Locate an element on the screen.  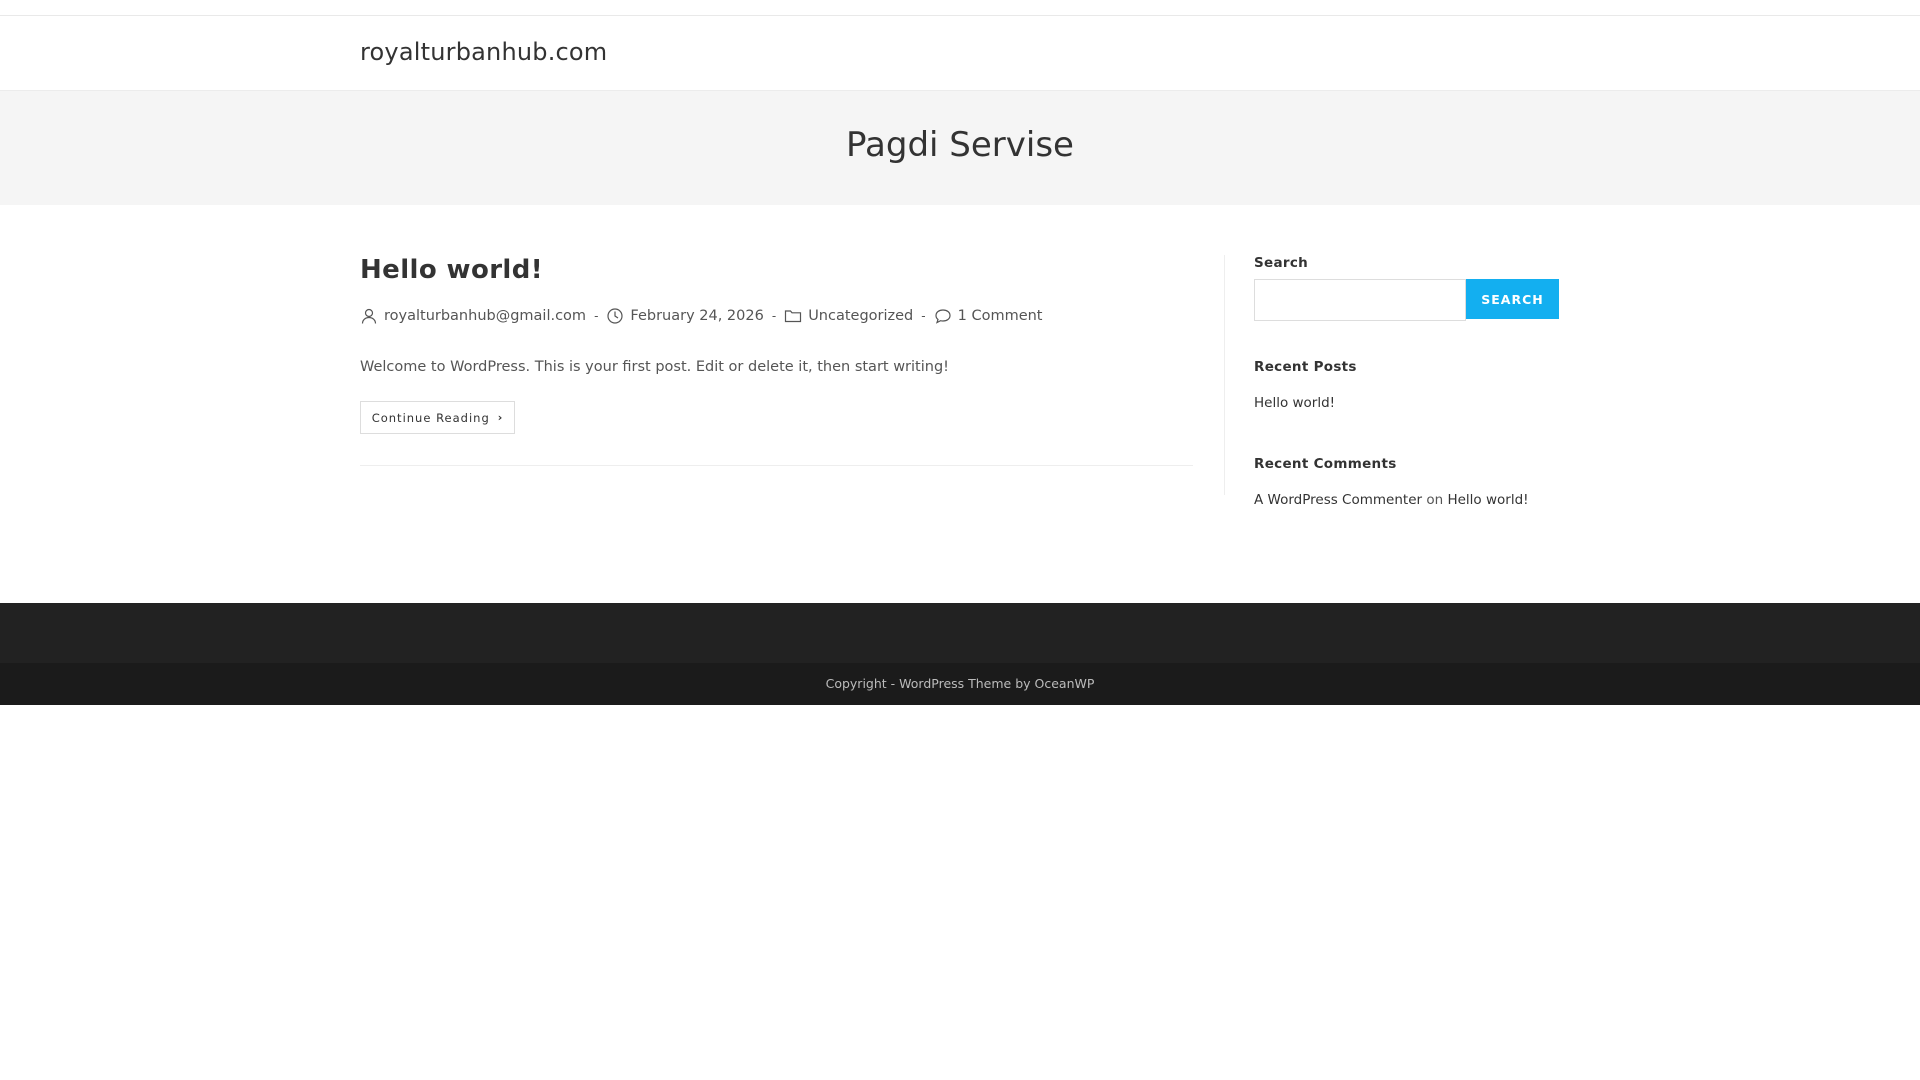
post-category: Uncategorized is located at coordinates (848, 316).